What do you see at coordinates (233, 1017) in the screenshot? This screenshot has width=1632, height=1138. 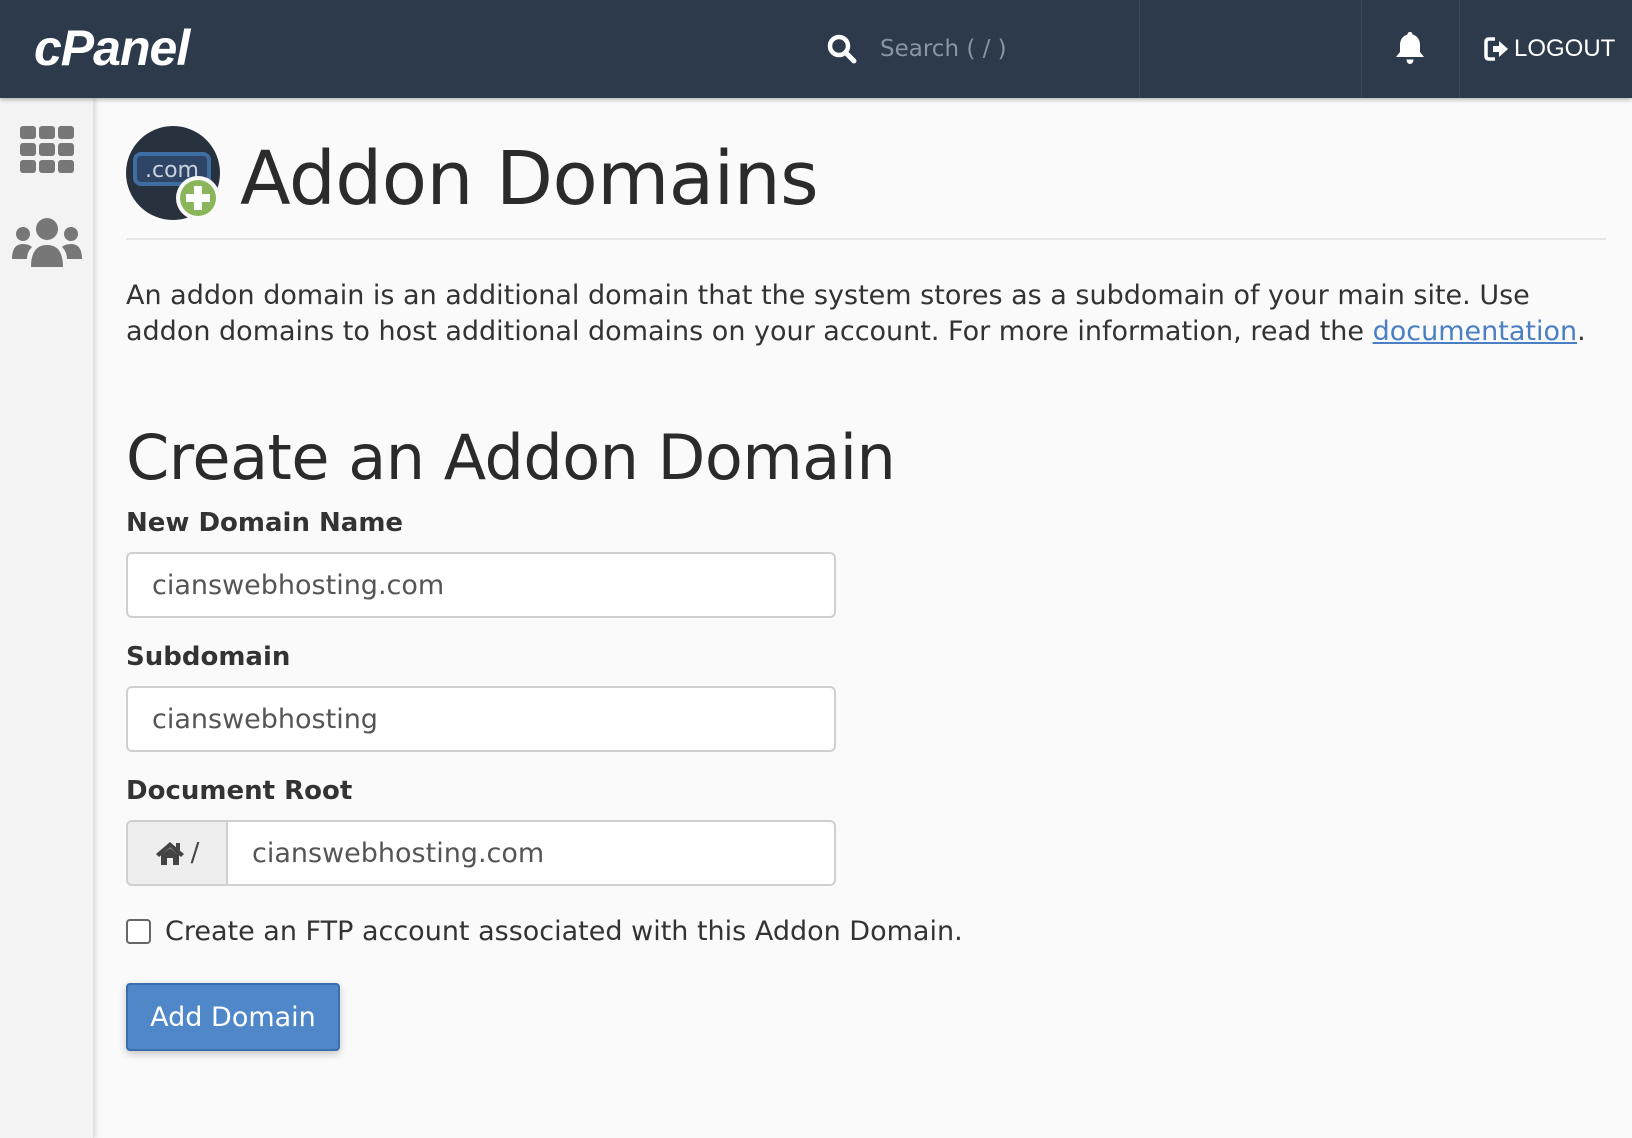 I see `add-domain-button: Add Domain` at bounding box center [233, 1017].